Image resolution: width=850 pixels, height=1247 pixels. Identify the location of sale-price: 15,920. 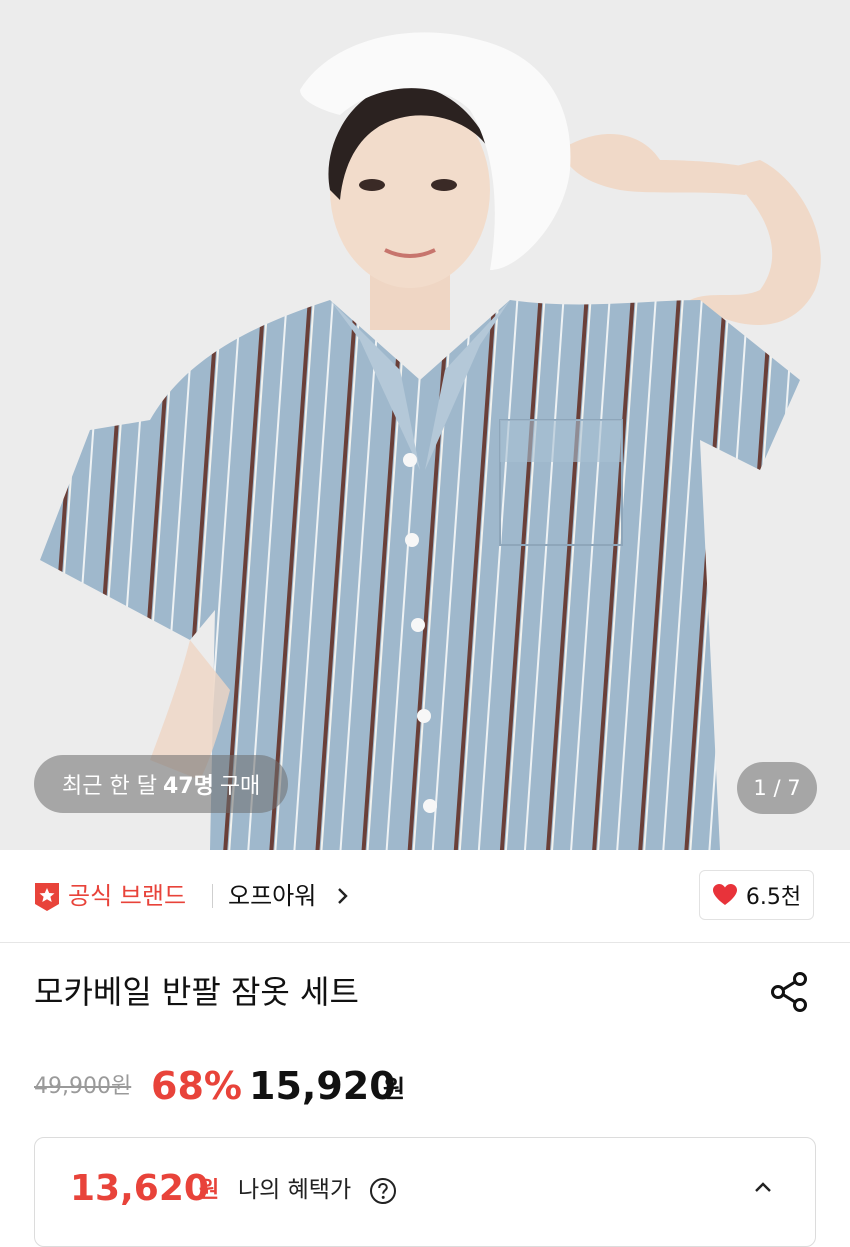
(322, 1086).